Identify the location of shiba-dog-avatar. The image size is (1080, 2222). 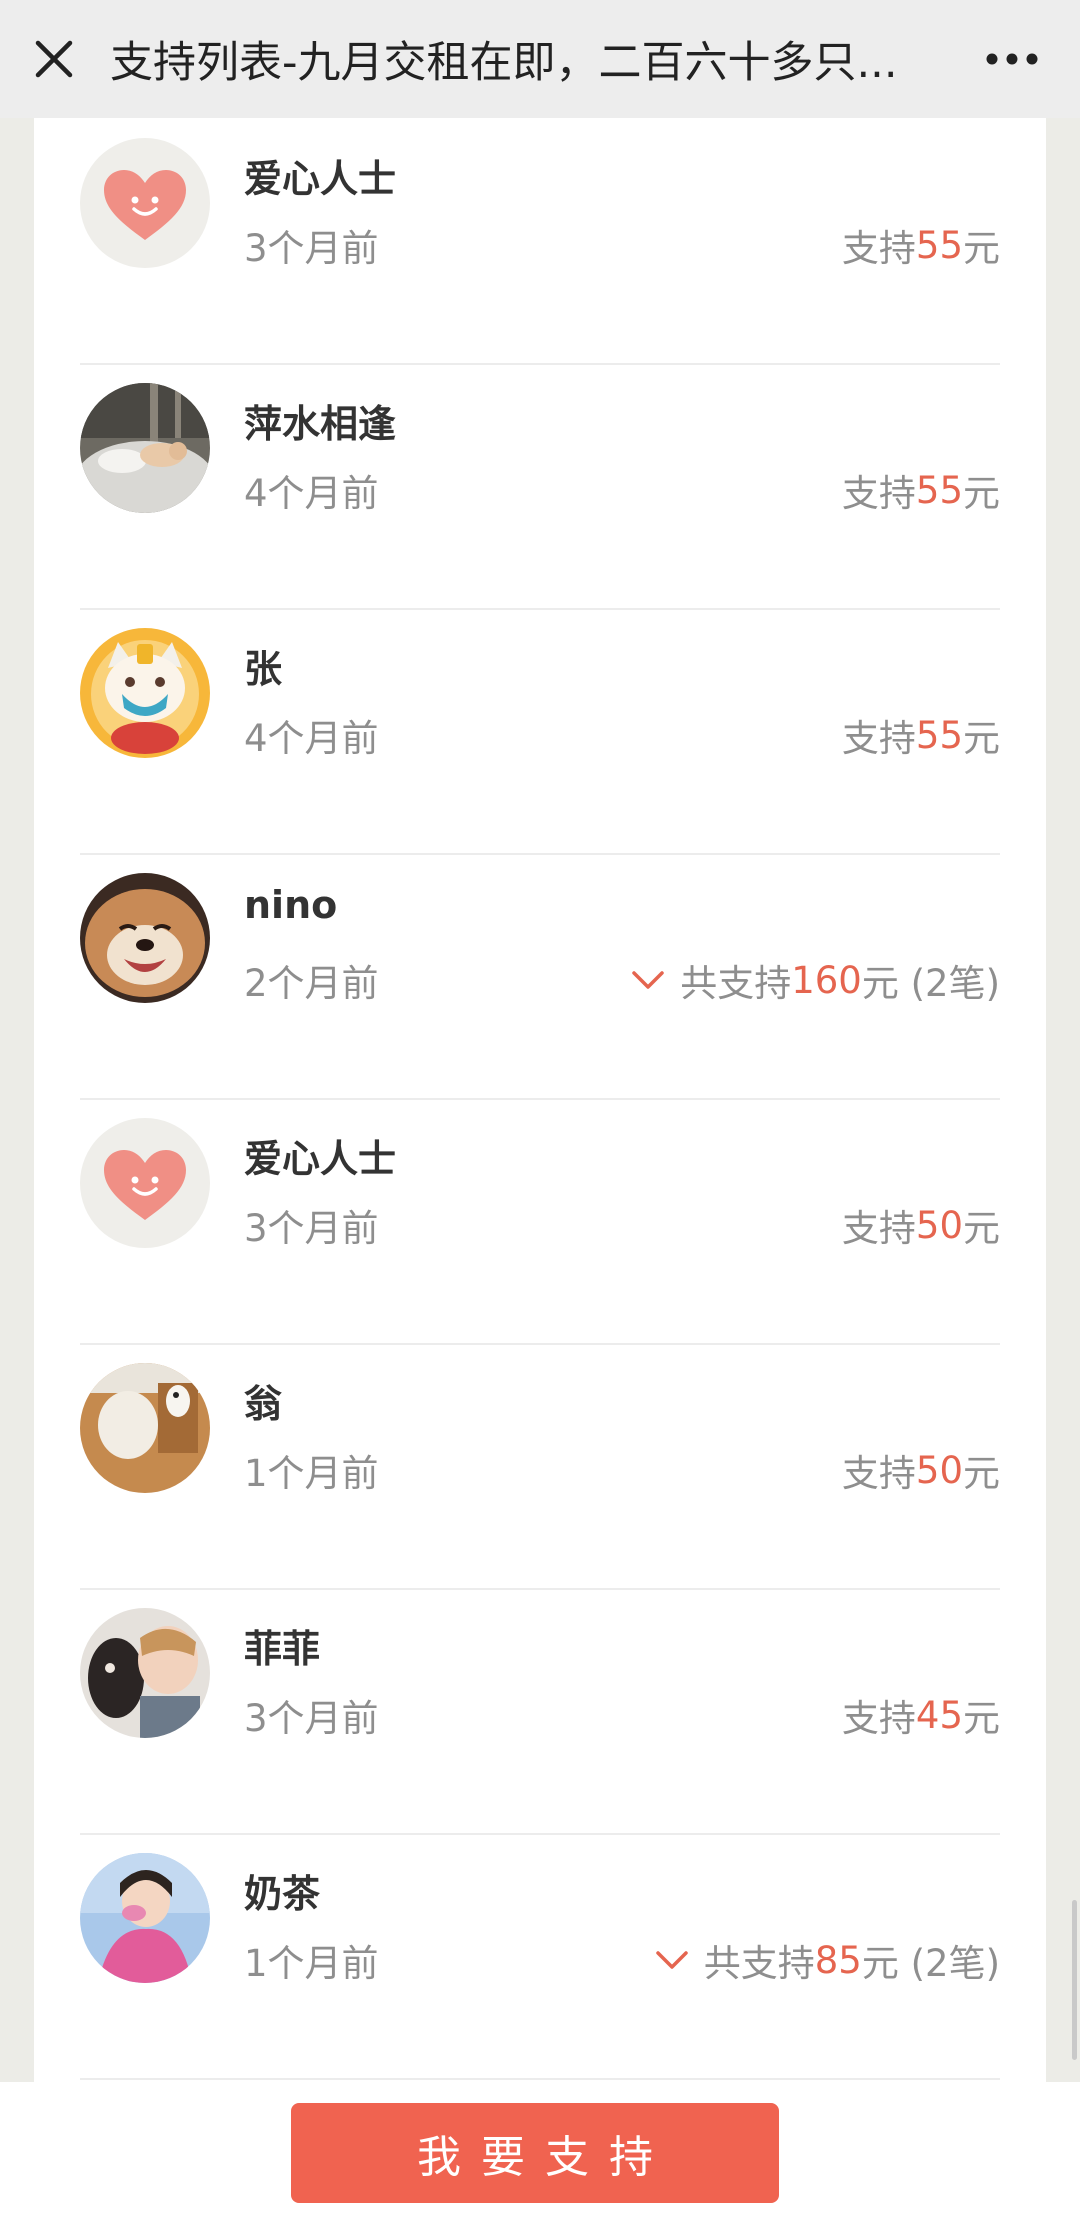
(145, 938).